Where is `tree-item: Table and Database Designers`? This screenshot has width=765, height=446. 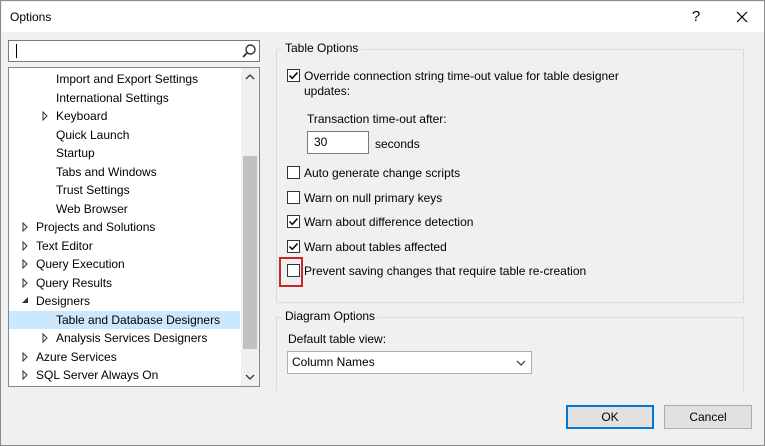 tree-item: Table and Database Designers is located at coordinates (124, 319).